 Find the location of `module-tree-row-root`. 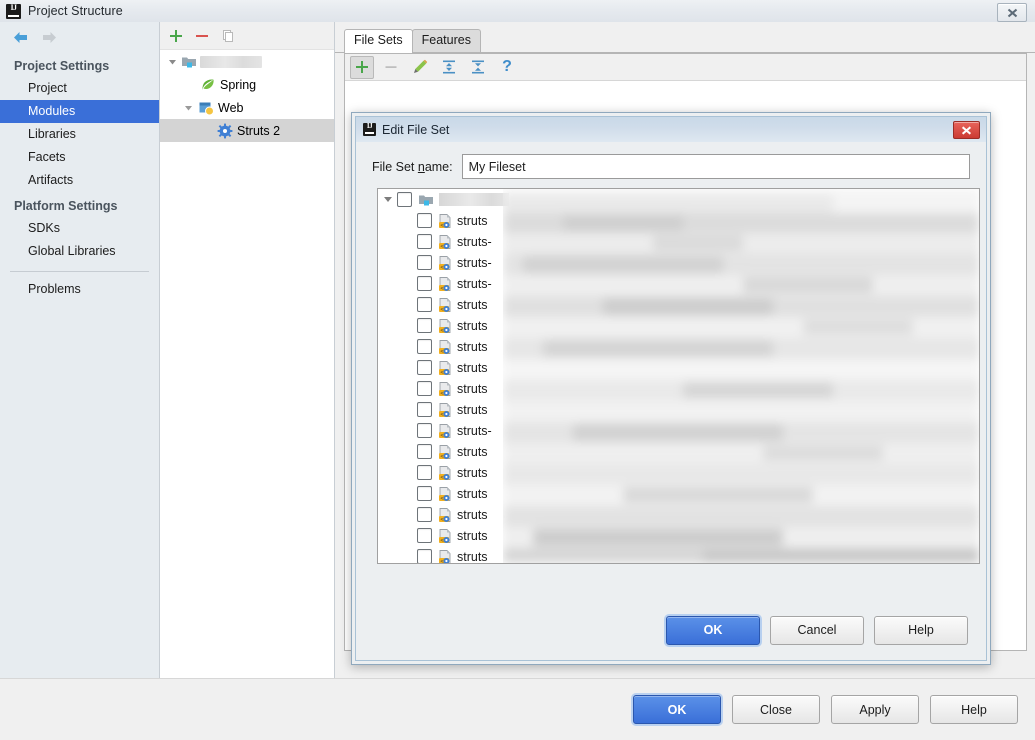

module-tree-row-root is located at coordinates (247, 61).